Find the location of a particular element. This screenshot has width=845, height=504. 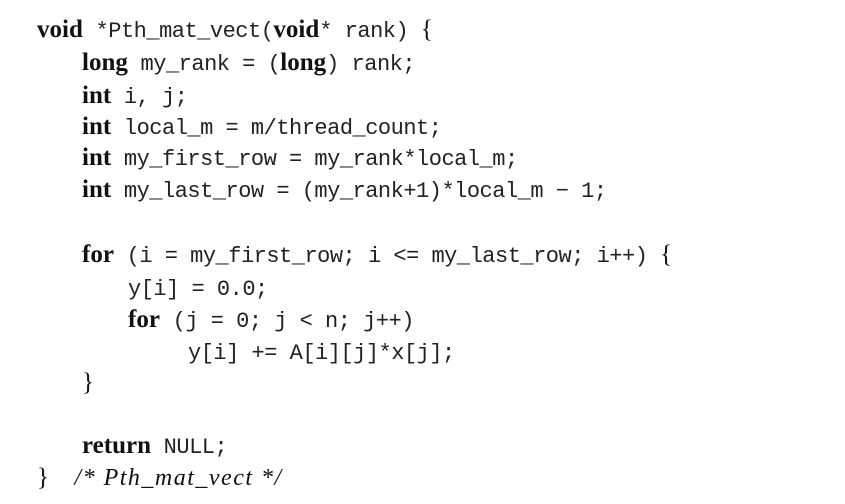

keyword: return is located at coordinates (116, 445).